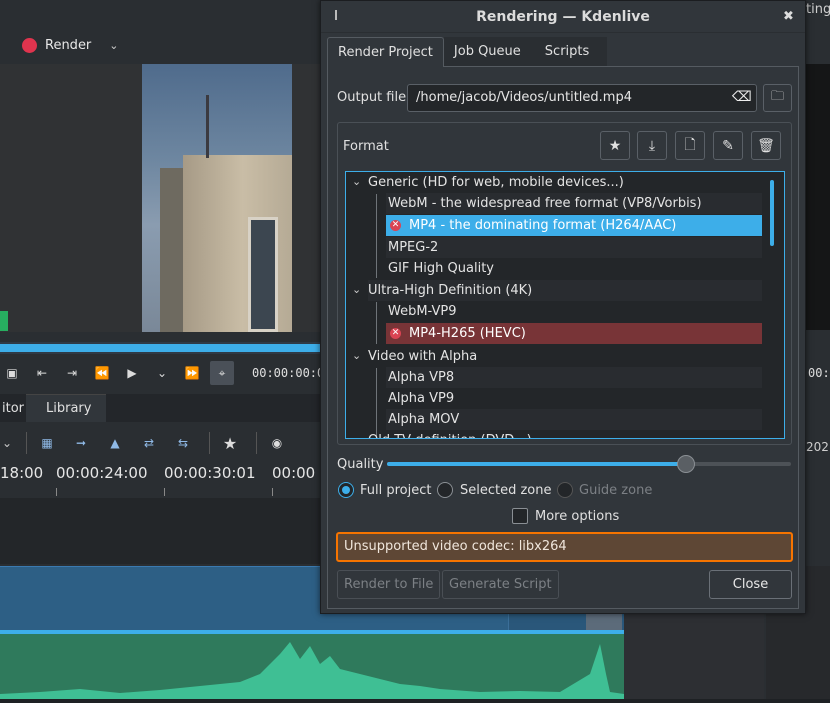 This screenshot has height=703, width=830. Describe the element at coordinates (574, 333) in the screenshot. I see `tree-item-error: ✕ MP4-H265 (HEVC)` at that location.